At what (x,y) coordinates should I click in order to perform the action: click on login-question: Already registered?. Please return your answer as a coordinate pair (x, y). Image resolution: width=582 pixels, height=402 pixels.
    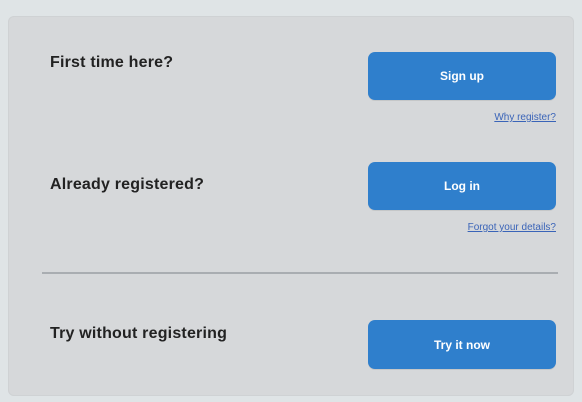
    Looking at the image, I should click on (127, 184).